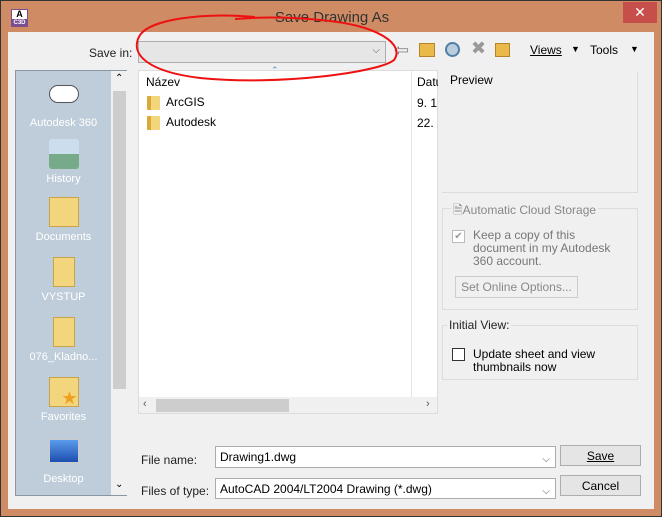 The height and width of the screenshot is (517, 662). I want to click on red-annotation-circle, so click(266, 48).